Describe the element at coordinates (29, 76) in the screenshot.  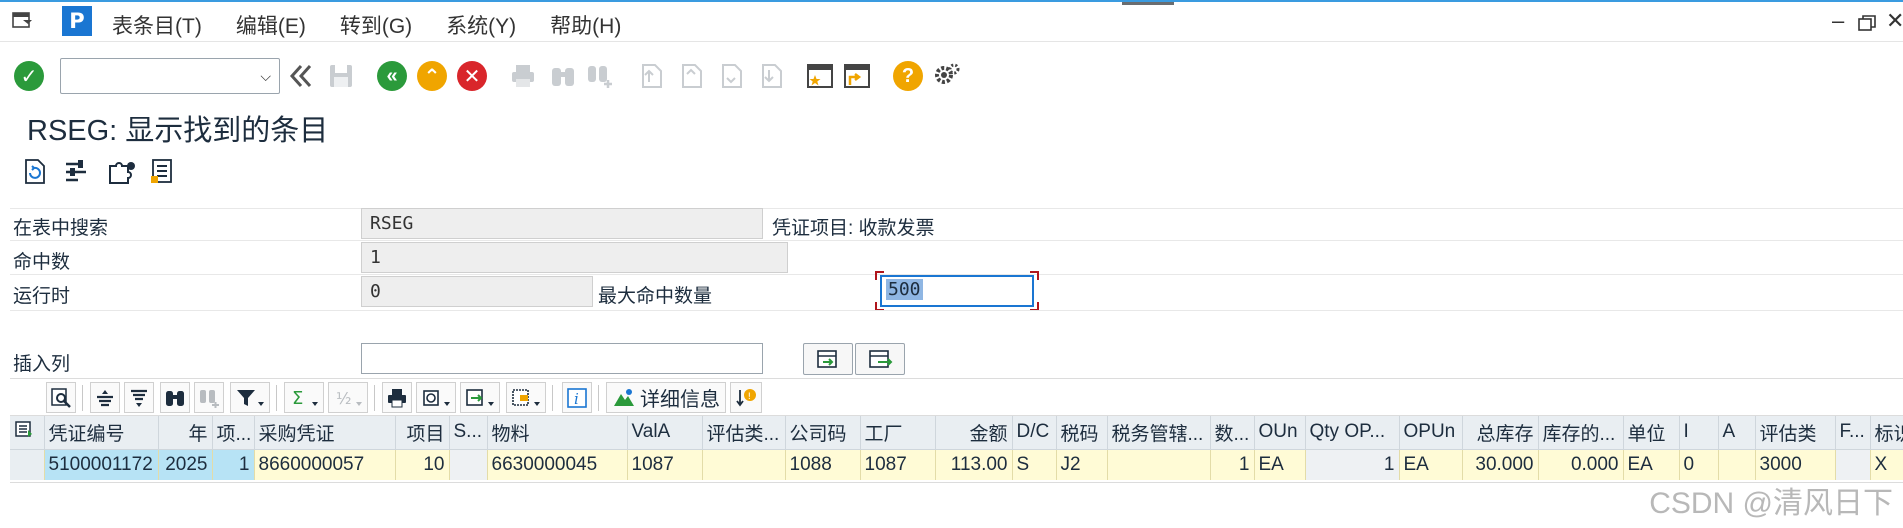
I see `check-icon: ✓` at that location.